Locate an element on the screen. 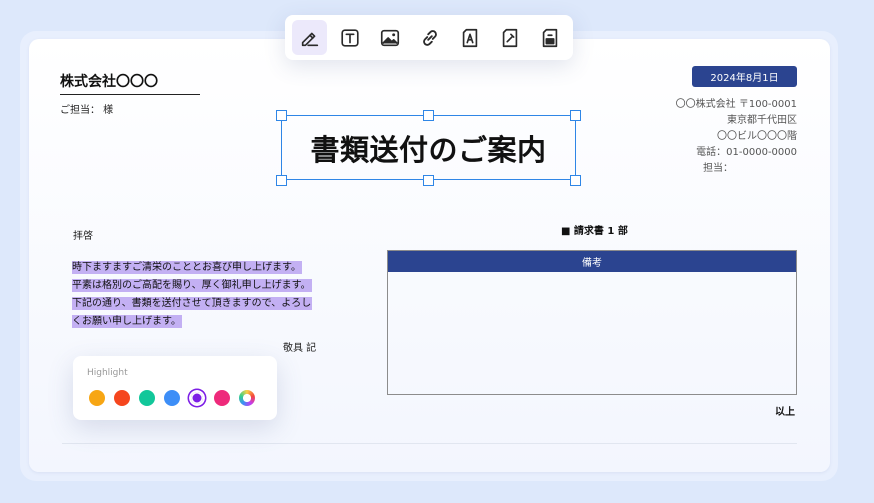  greeting: 拝啓 is located at coordinates (83, 236).